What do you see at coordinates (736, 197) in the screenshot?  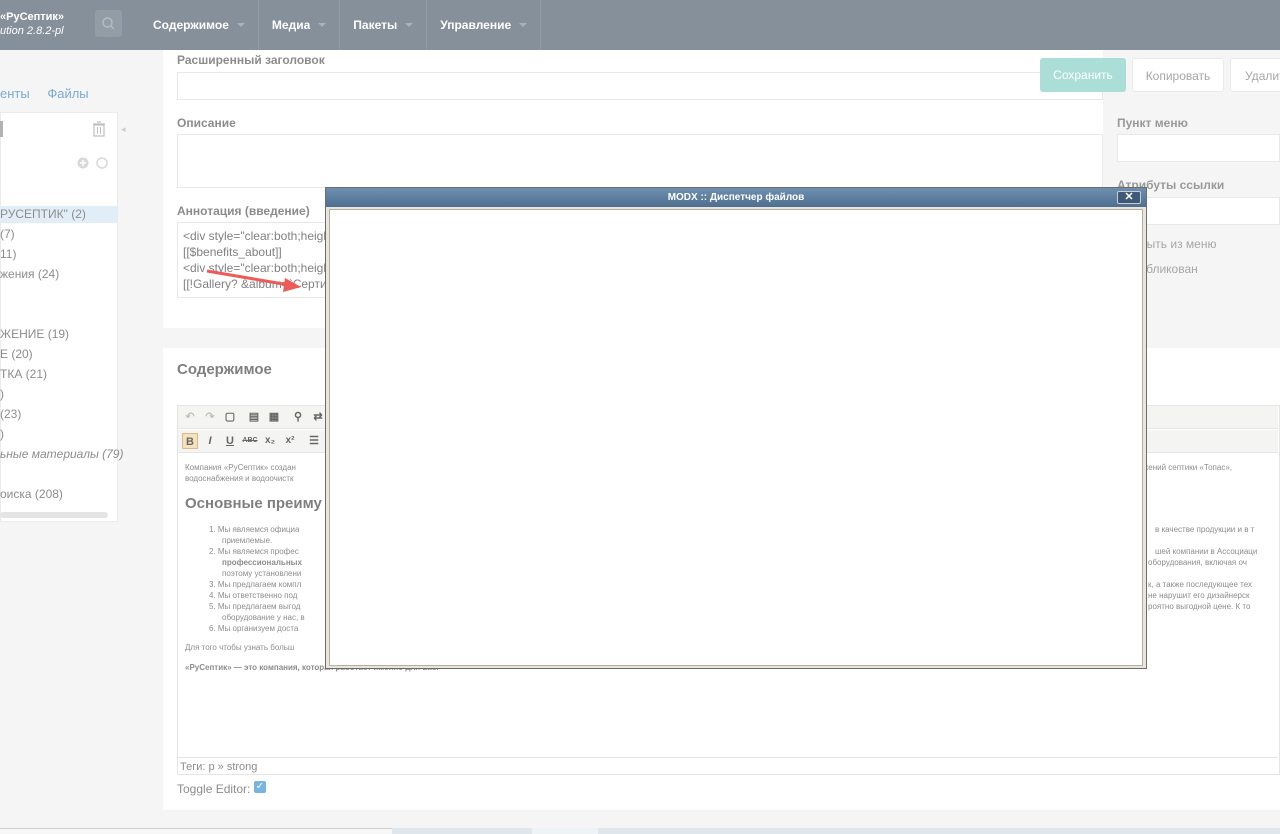 I see `dialog-title: MODX :: Диспетчер файлов` at bounding box center [736, 197].